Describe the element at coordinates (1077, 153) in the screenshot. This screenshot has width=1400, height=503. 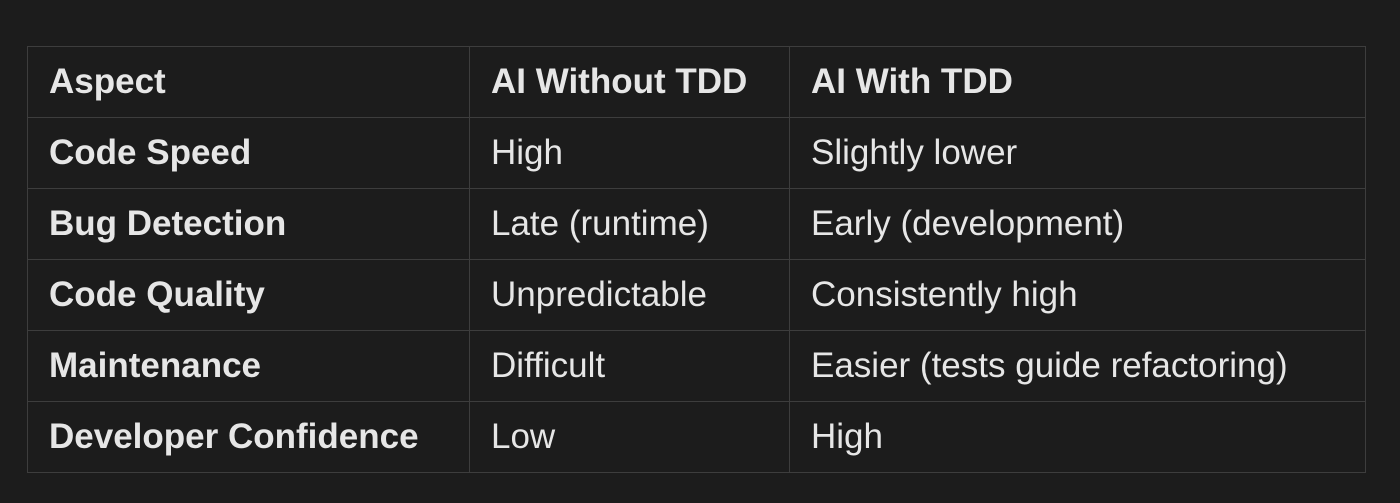
I see `row-with-tdd-cell: Slightly lower` at that location.